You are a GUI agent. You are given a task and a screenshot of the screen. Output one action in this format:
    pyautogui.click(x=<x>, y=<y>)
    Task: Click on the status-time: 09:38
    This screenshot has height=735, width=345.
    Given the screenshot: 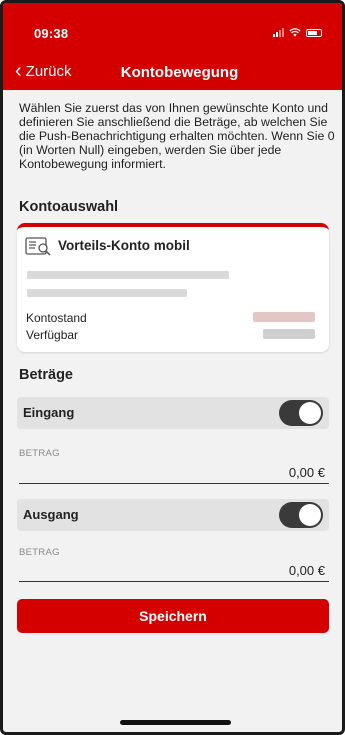 What is the action you would take?
    pyautogui.click(x=51, y=33)
    